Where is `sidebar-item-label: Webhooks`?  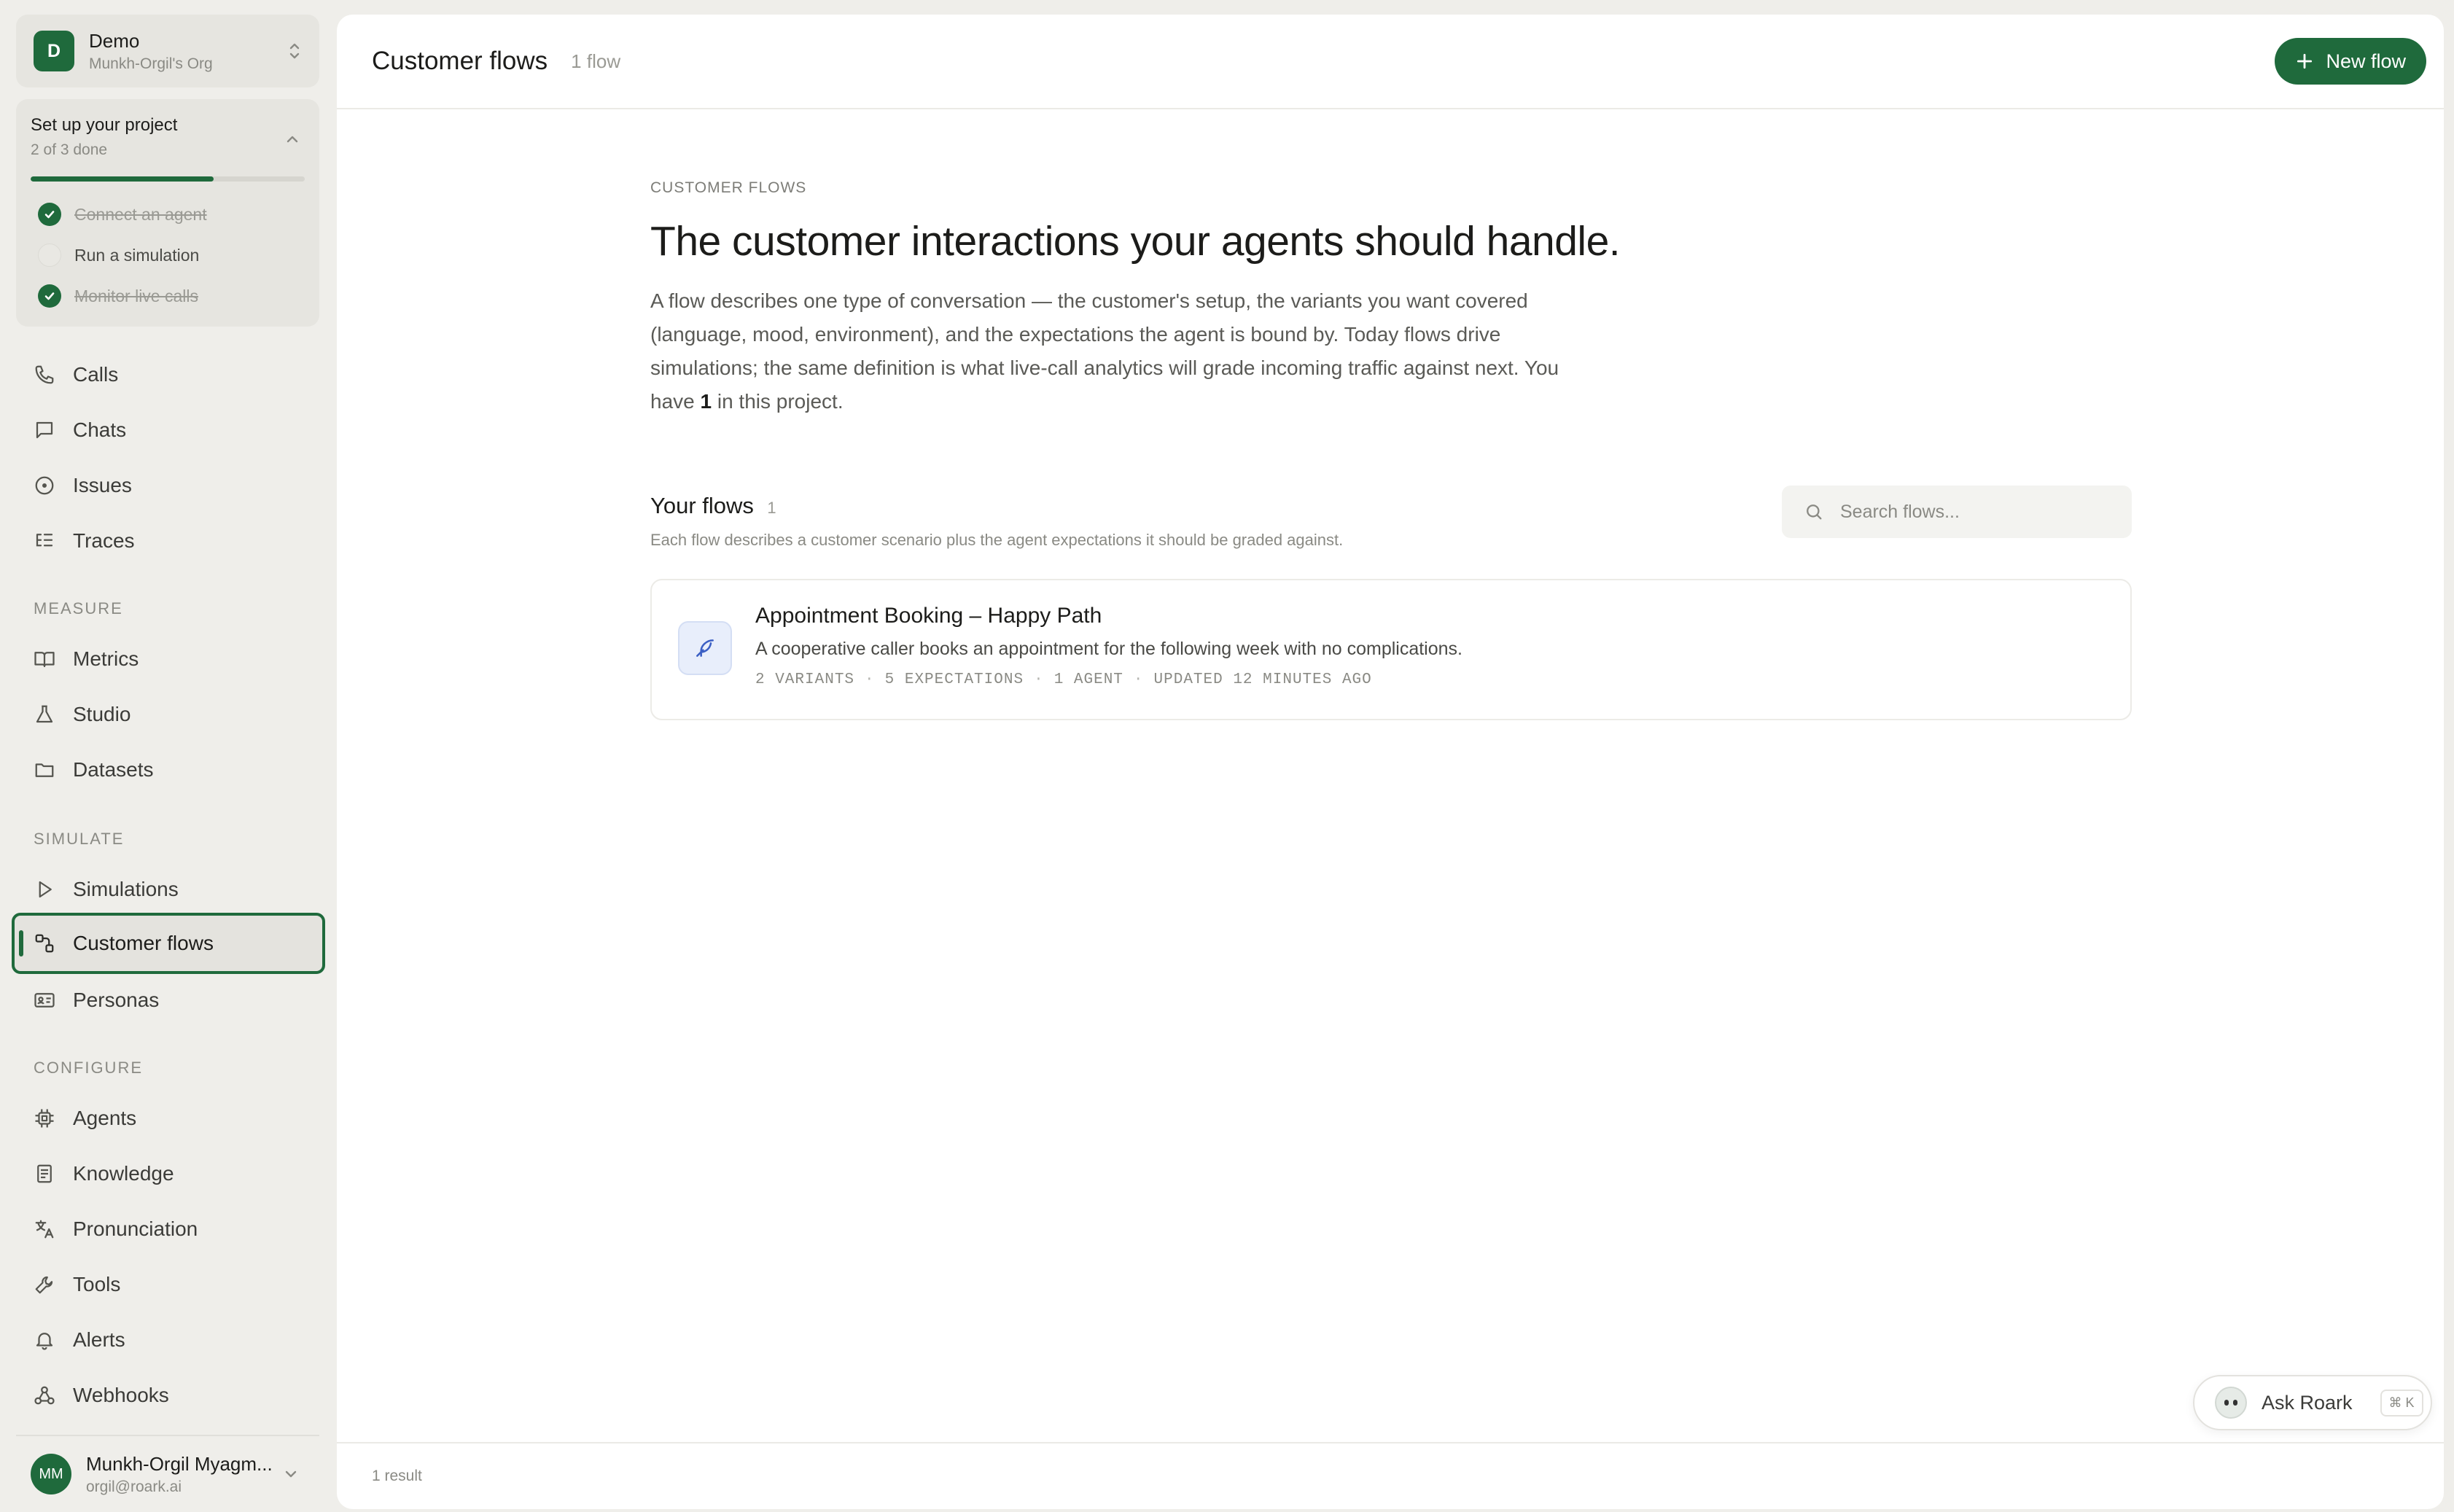 sidebar-item-label: Webhooks is located at coordinates (121, 1395).